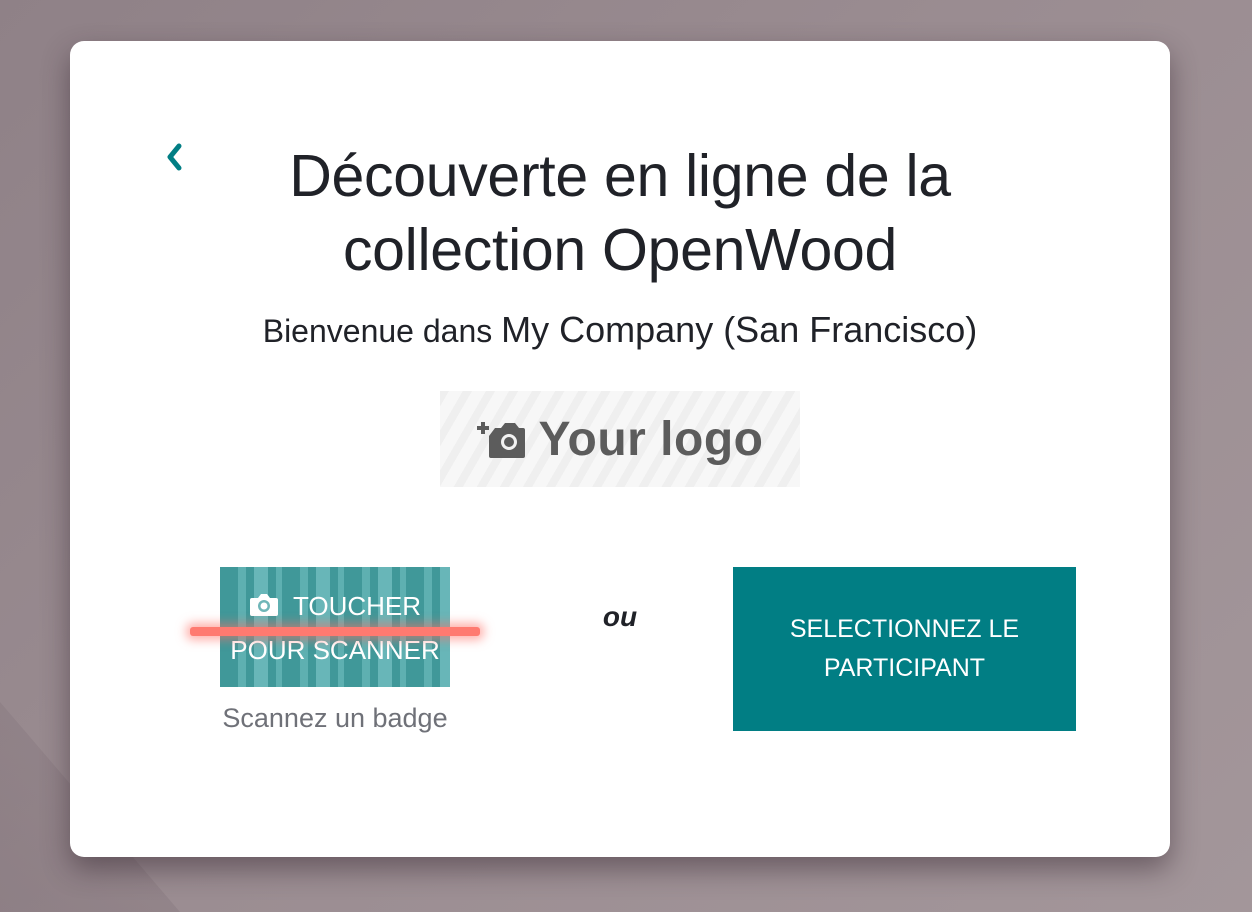 The height and width of the screenshot is (912, 1252). I want to click on chevron-left-icon, so click(174, 157).